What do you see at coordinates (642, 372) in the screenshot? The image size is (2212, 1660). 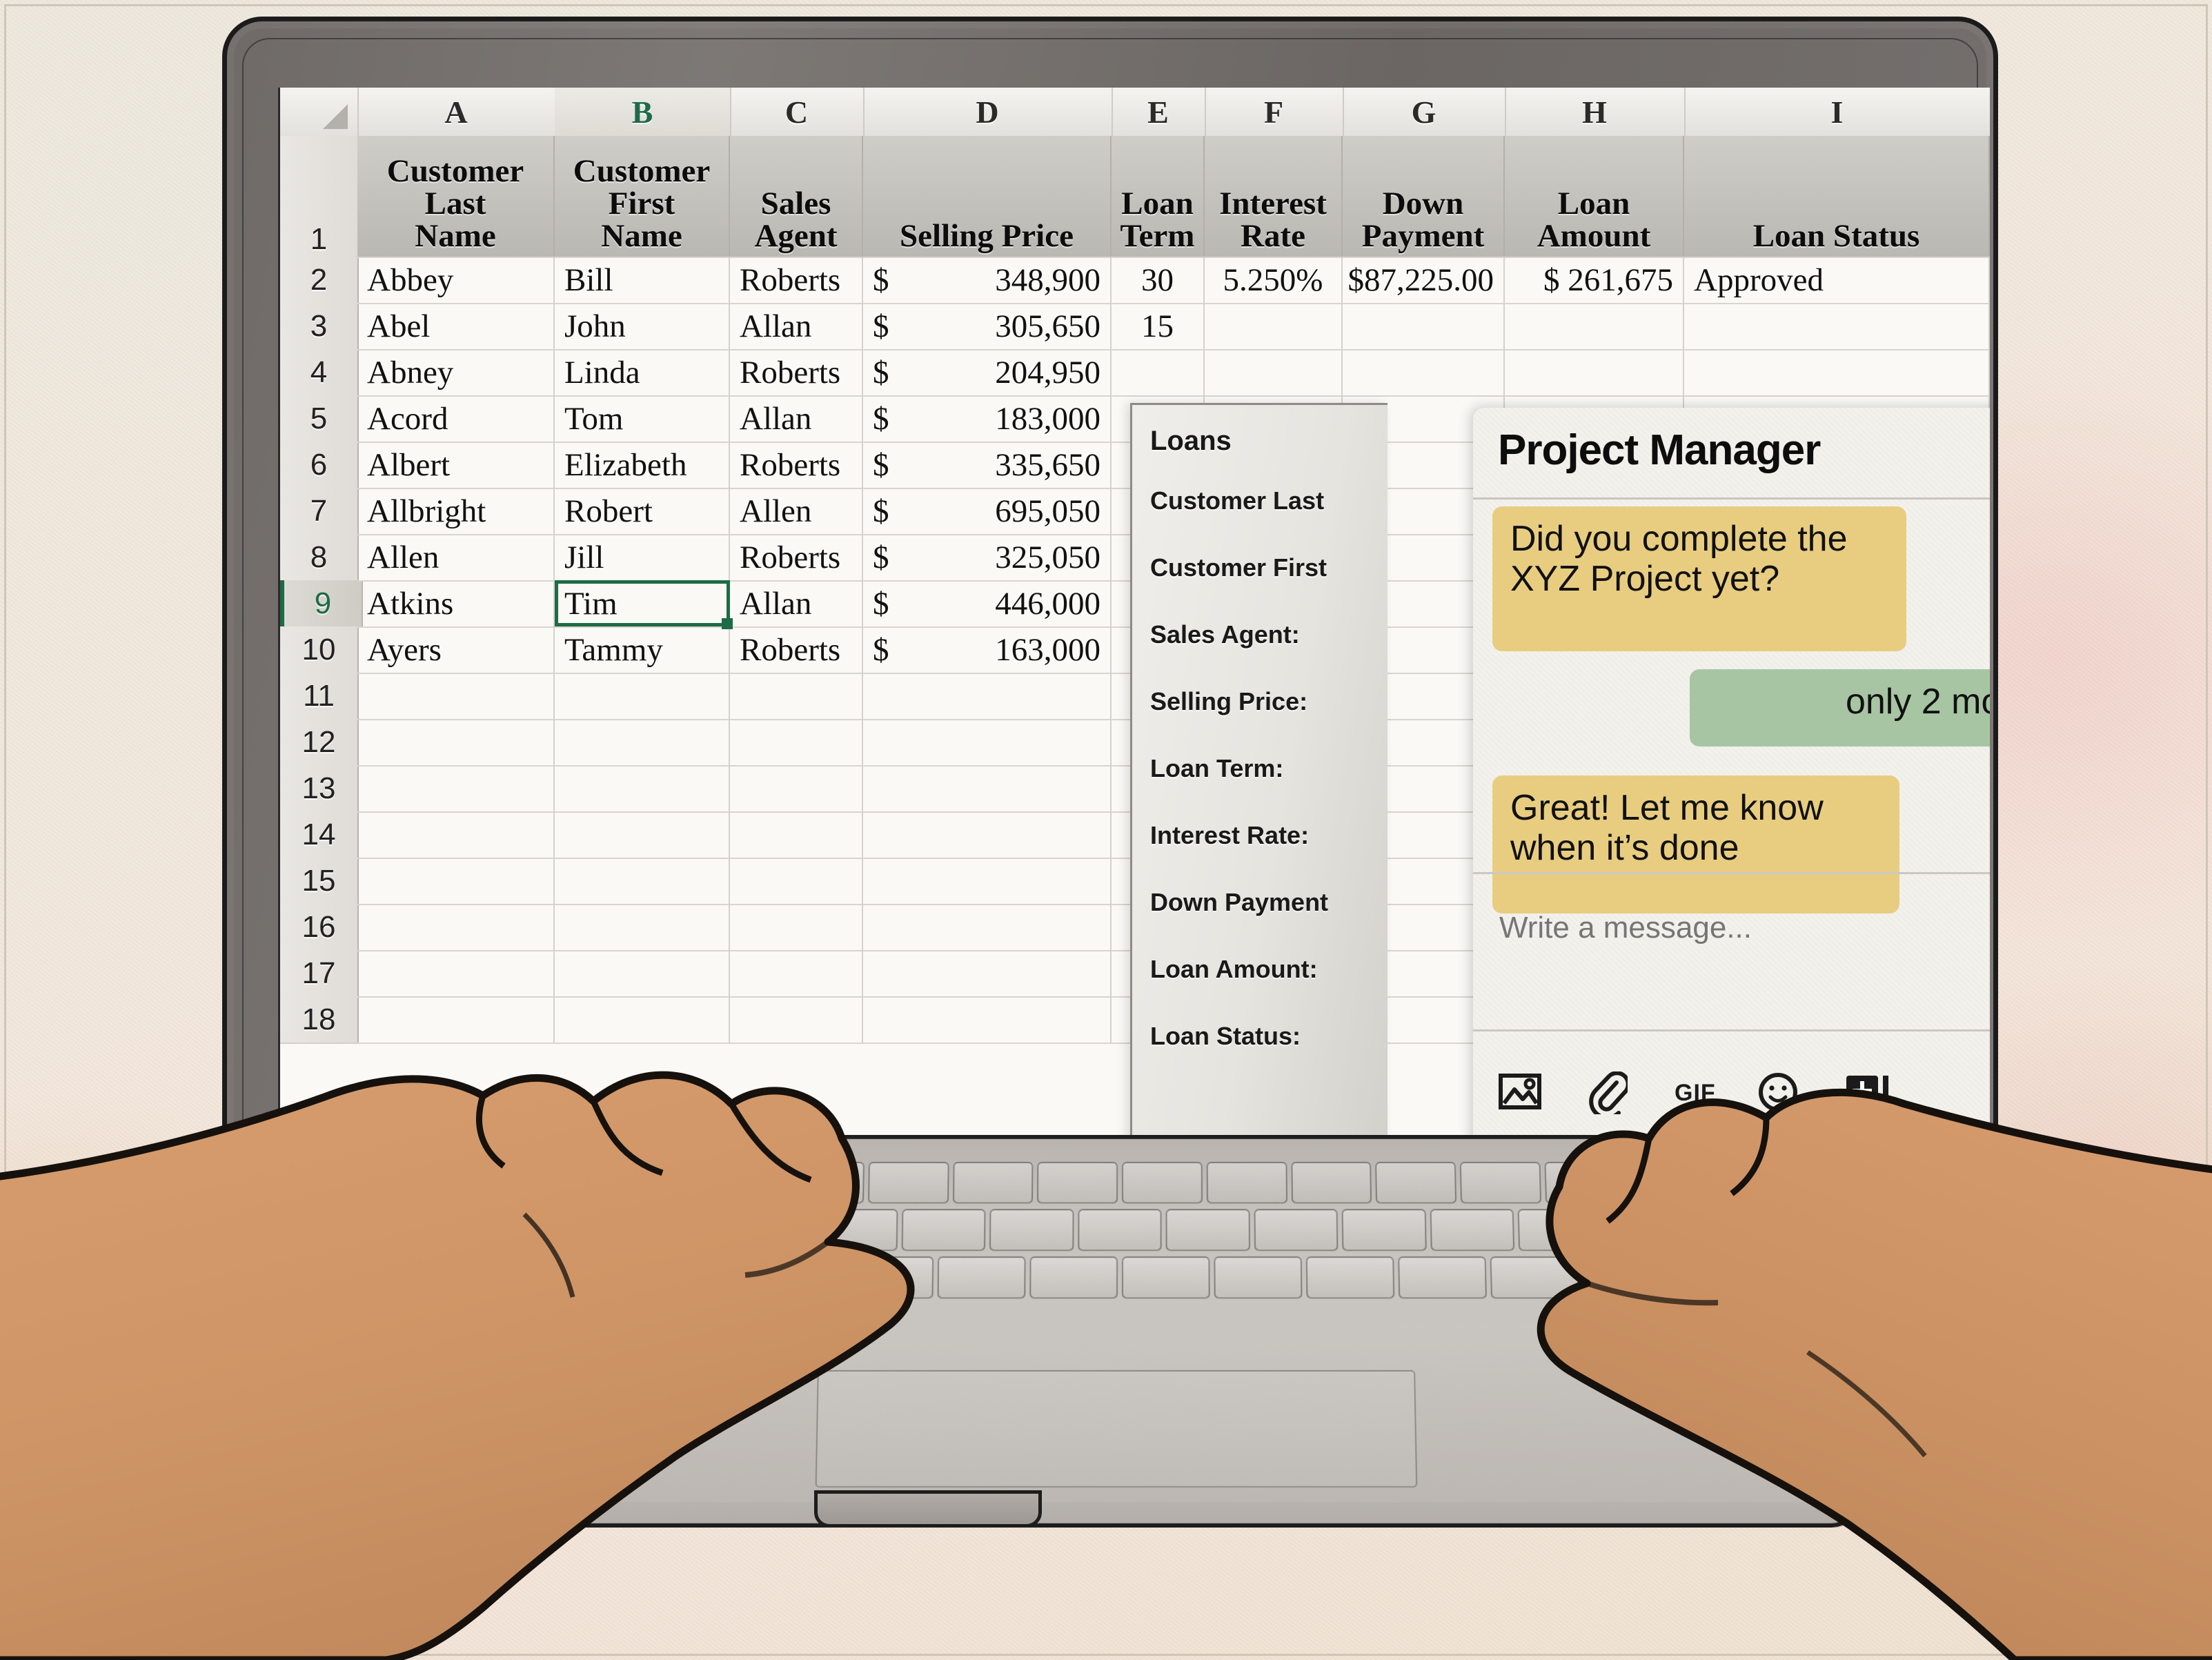 I see `cell-B4: Linda` at bounding box center [642, 372].